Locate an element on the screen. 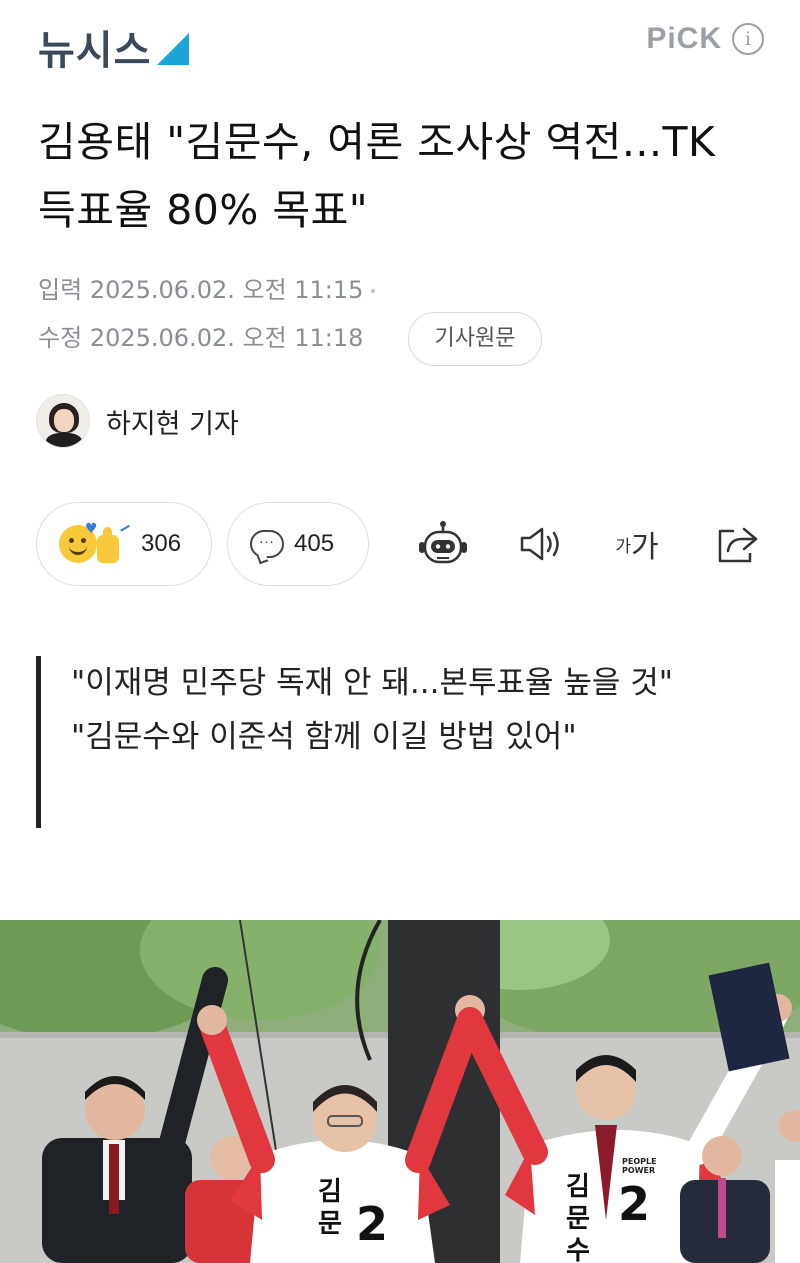 The image size is (800, 1263). text-to-speech-button is located at coordinates (541, 544).